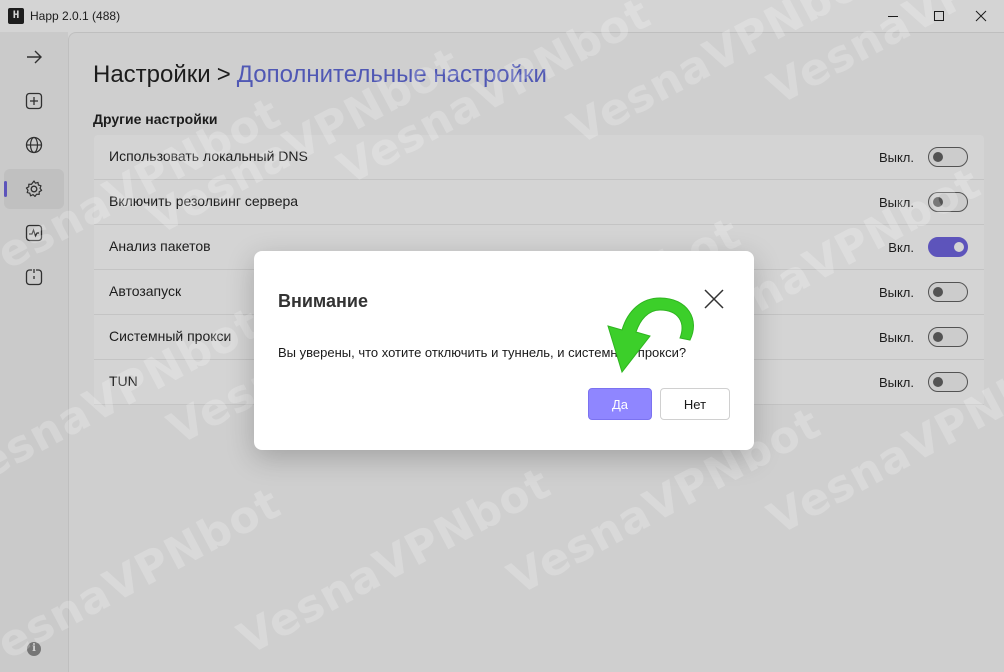 This screenshot has width=1004, height=672. What do you see at coordinates (620, 404) in the screenshot?
I see `yes-button: Да` at bounding box center [620, 404].